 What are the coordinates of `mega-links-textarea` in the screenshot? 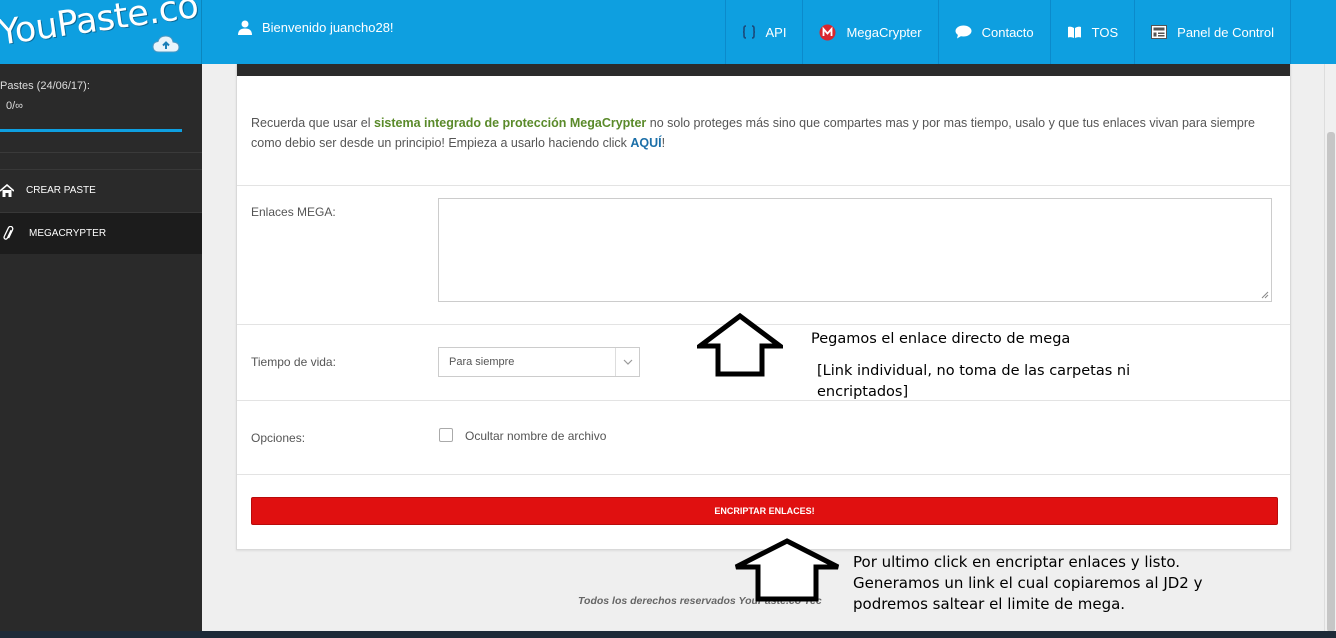 It's located at (855, 250).